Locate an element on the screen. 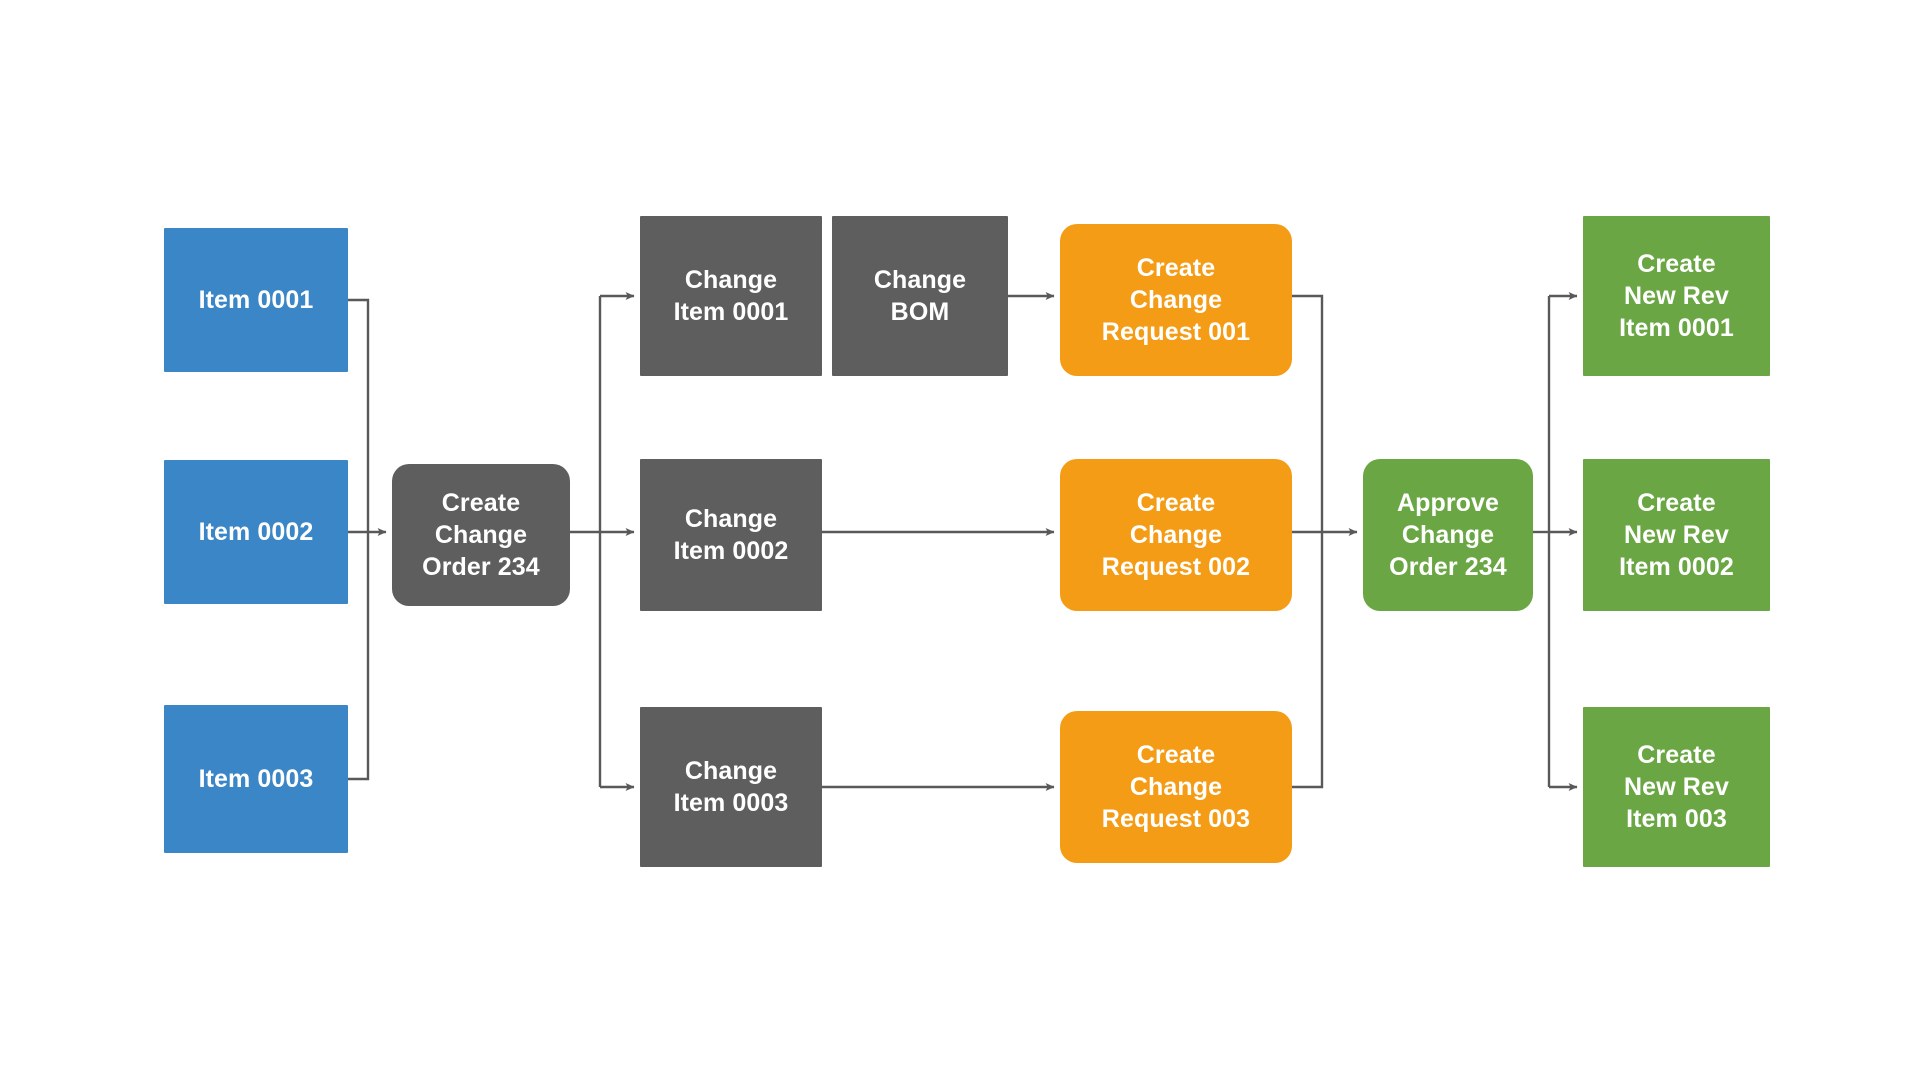  node-create-new-rev-item-0001: Create New Rev Item 0001 is located at coordinates (1676, 296).